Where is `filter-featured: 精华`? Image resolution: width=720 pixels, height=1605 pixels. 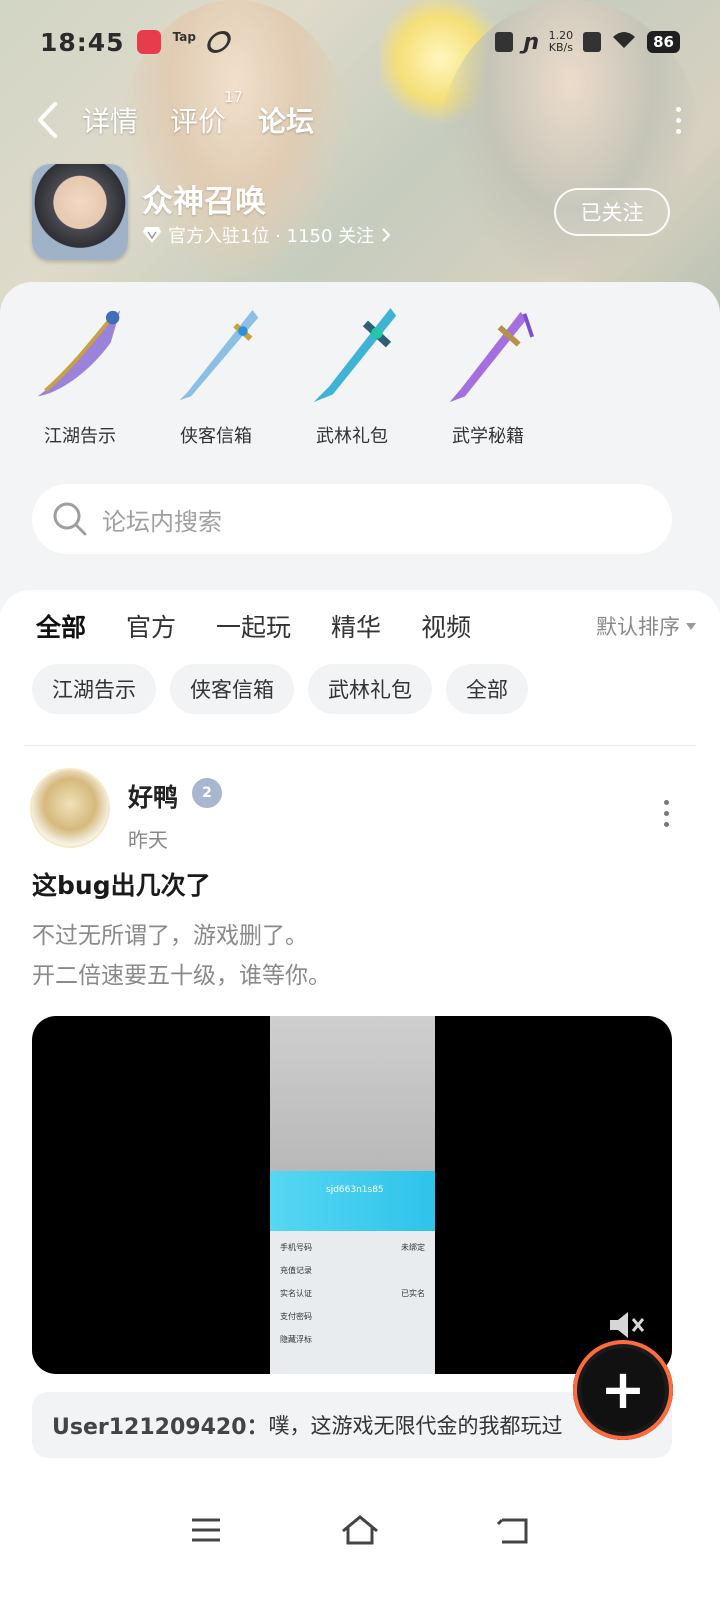 filter-featured: 精华 is located at coordinates (356, 626).